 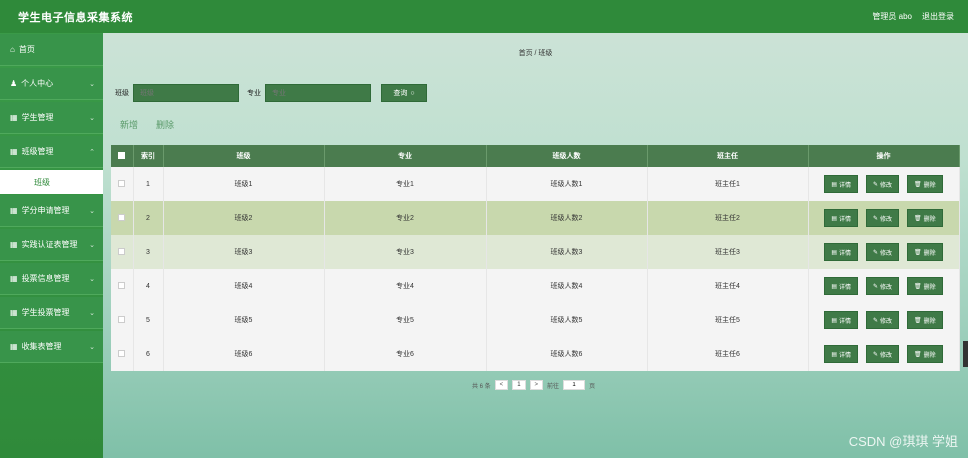 What do you see at coordinates (244, 286) in the screenshot?
I see `cell-class: 班级4` at bounding box center [244, 286].